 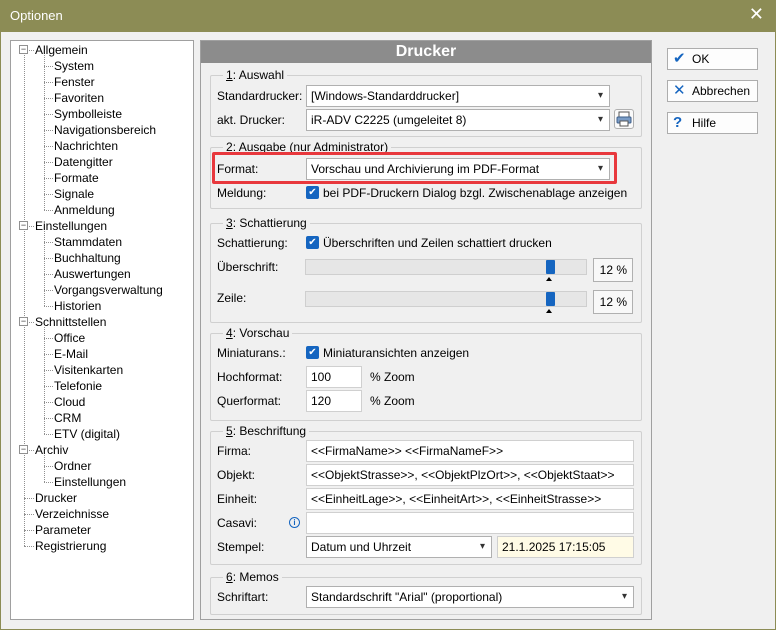 I want to click on miniatur-label: Miniaturans.:, so click(x=251, y=353).